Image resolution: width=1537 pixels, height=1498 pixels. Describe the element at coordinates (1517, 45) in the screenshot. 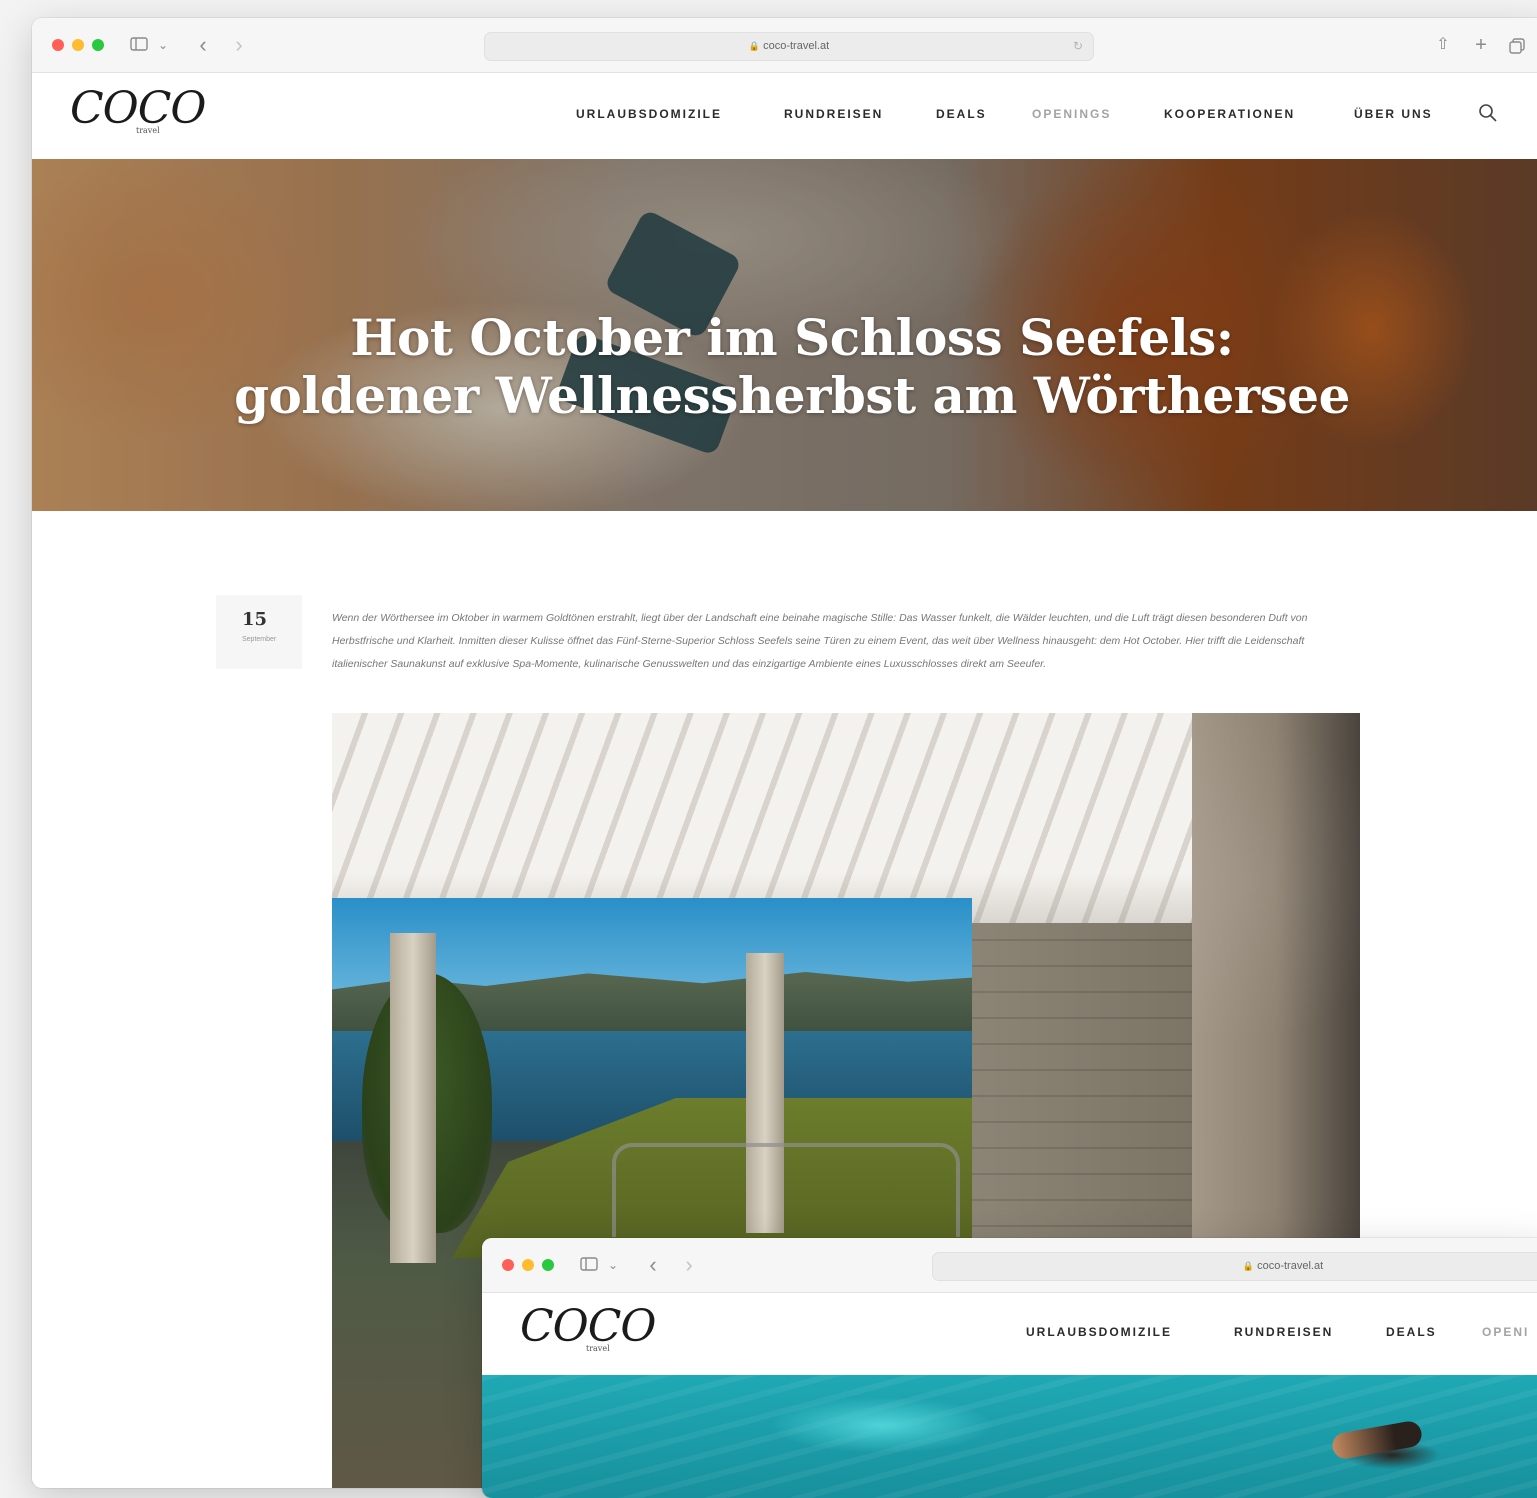

I see `tab-overview-icon` at that location.